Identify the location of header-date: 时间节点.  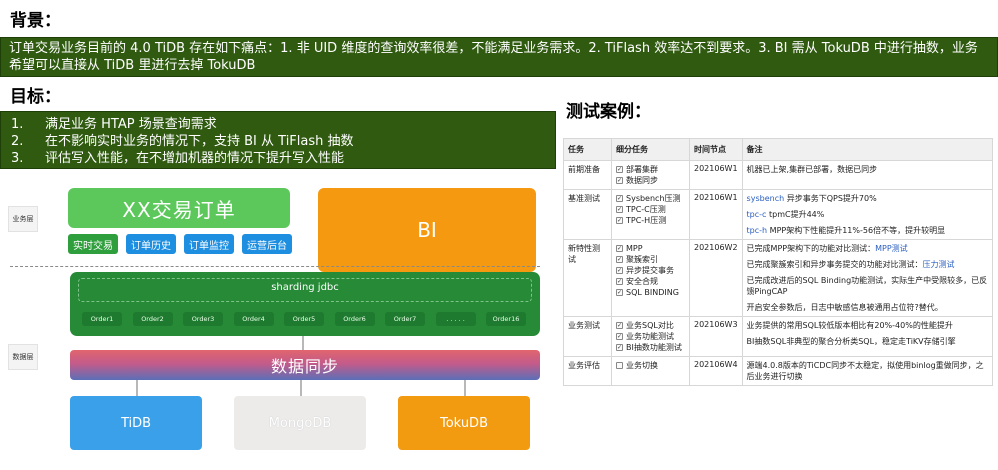
(716, 149).